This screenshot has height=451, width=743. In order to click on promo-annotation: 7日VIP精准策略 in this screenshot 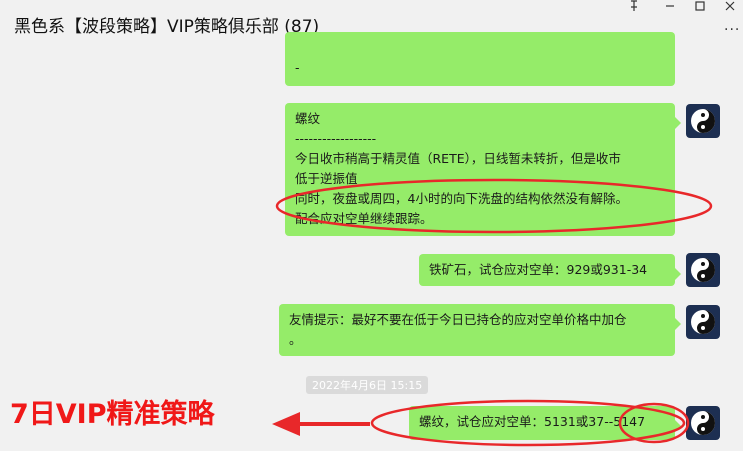, I will do `click(112, 414)`.